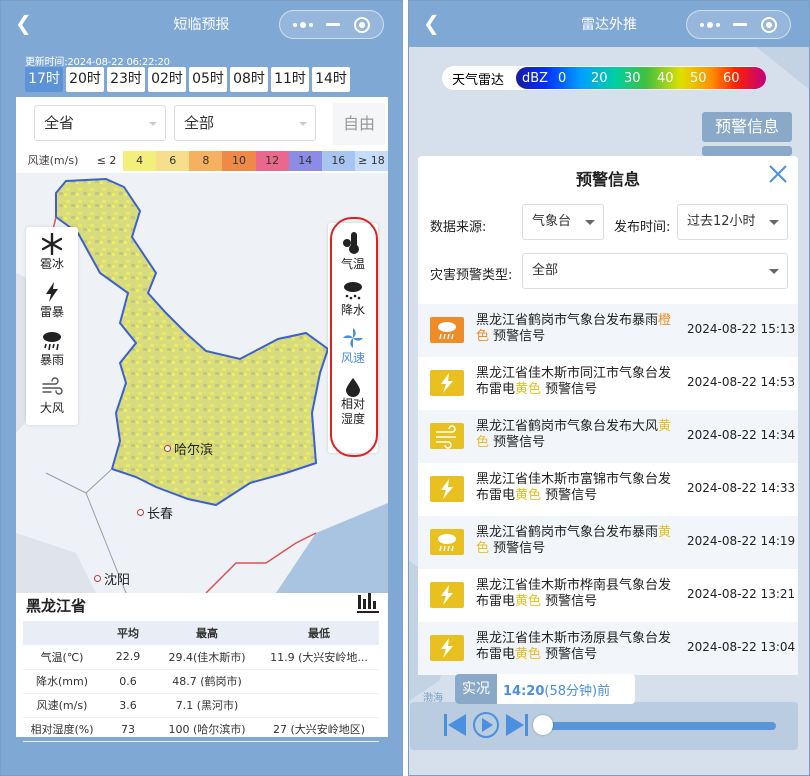 This screenshot has height=776, width=810. What do you see at coordinates (486, 725) in the screenshot?
I see `play-icon` at bounding box center [486, 725].